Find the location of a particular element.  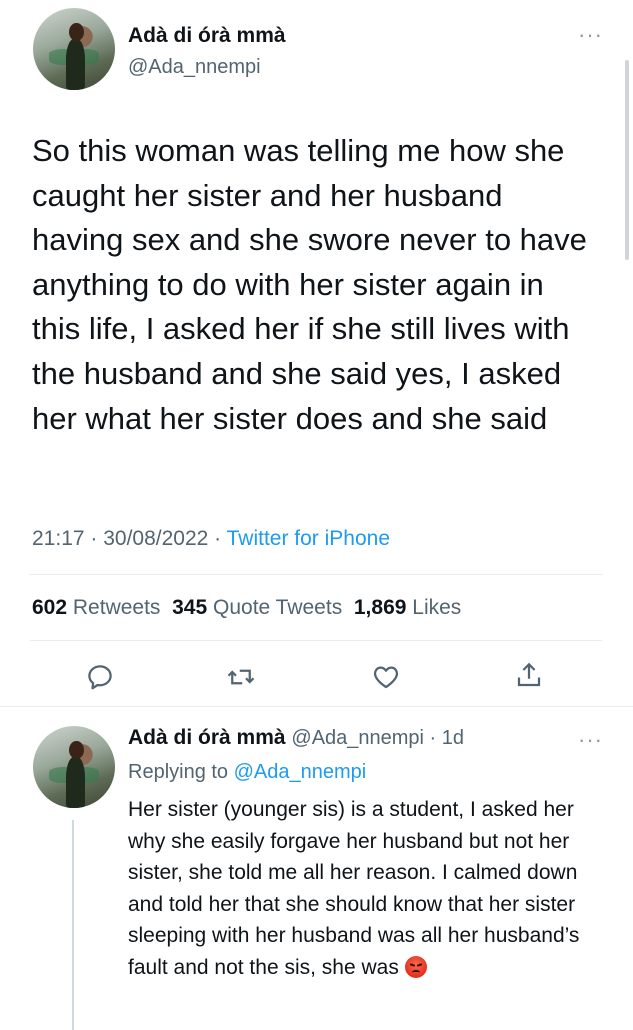

section-divider is located at coordinates (316, 706).